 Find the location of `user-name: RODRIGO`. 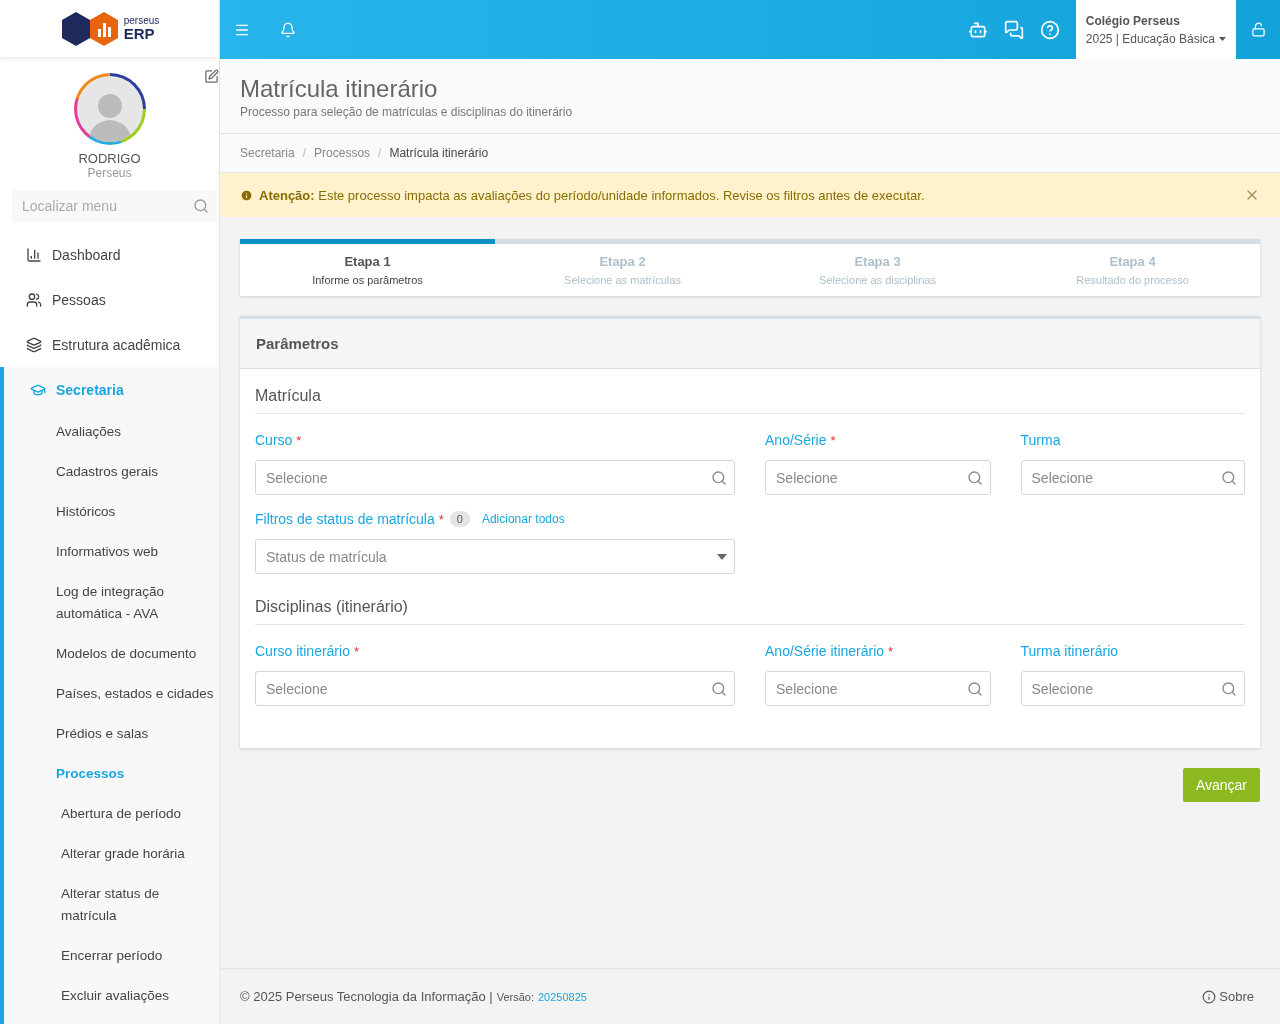

user-name: RODRIGO is located at coordinates (109, 158).